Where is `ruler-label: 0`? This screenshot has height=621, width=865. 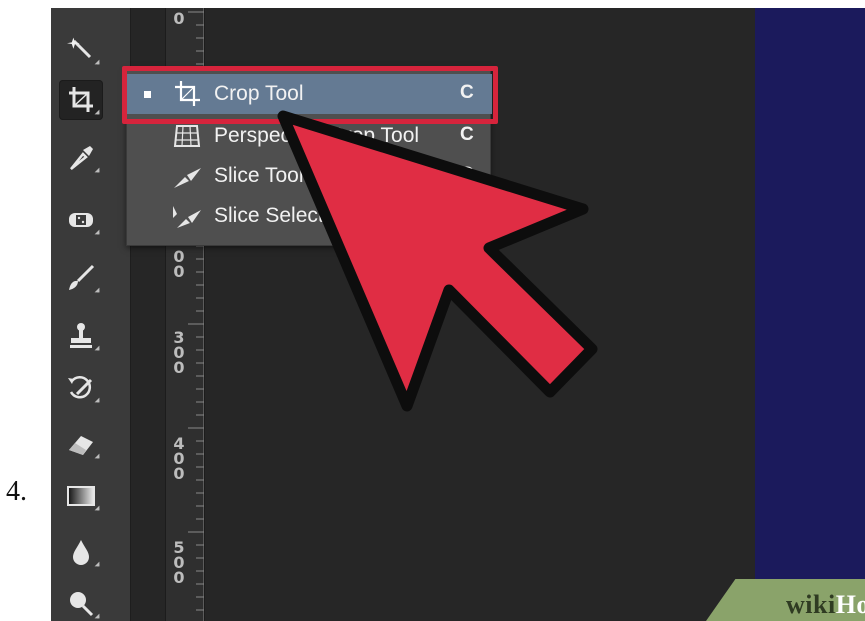
ruler-label: 0 is located at coordinates (179, 18).